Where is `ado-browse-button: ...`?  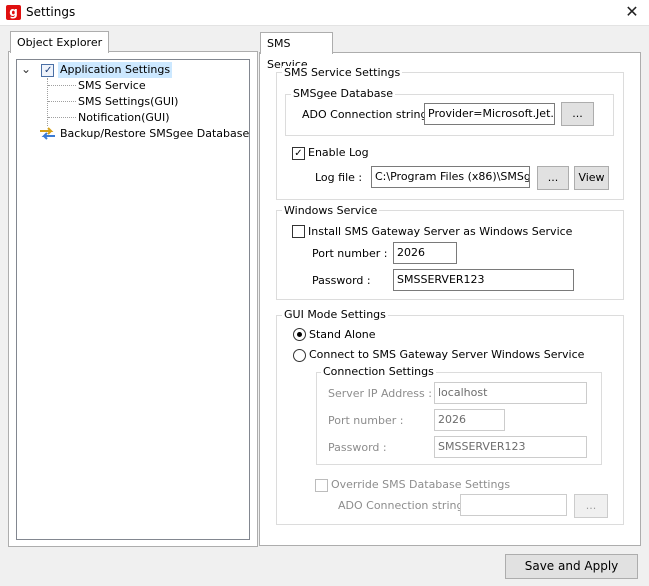 ado-browse-button: ... is located at coordinates (577, 114).